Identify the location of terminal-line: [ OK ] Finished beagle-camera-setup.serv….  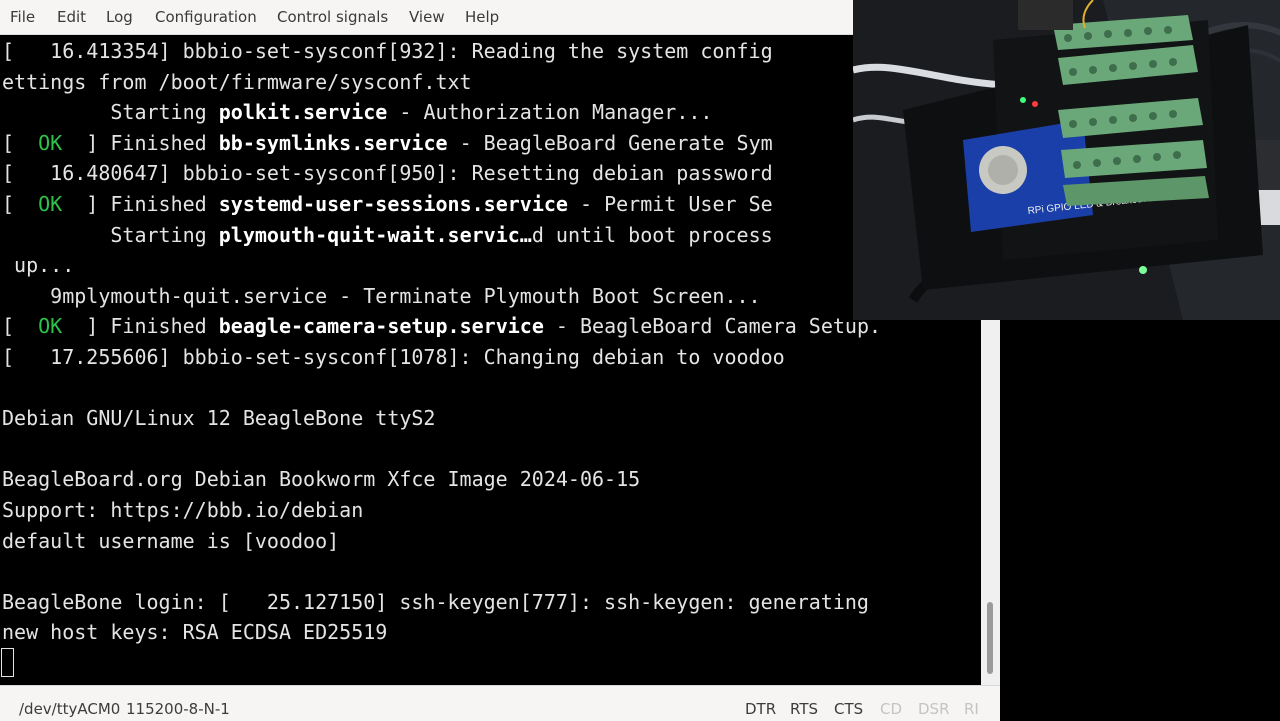
(441, 326).